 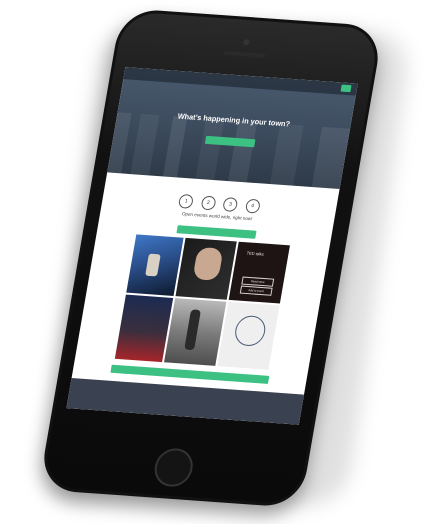 What do you see at coordinates (206, 268) in the screenshot?
I see `singer-photo-tile` at bounding box center [206, 268].